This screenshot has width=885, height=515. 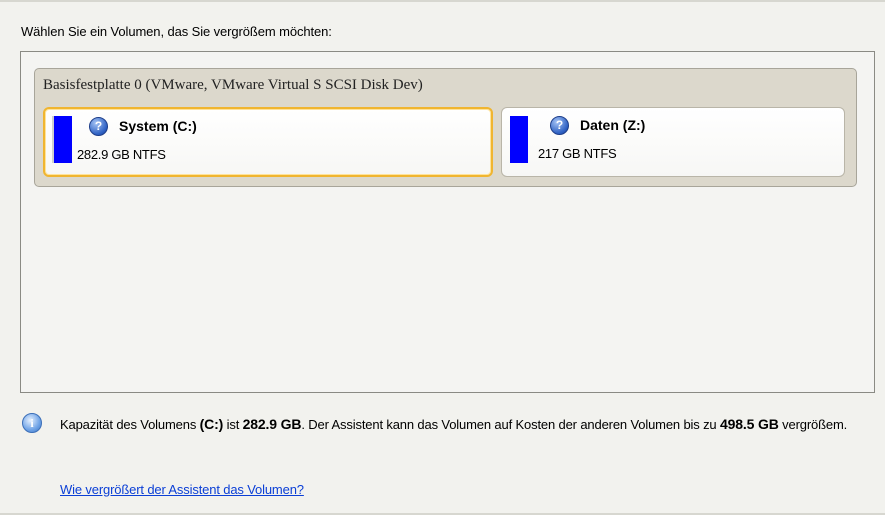 I want to click on volume-size: 217 GB NTFS, so click(x=577, y=153).